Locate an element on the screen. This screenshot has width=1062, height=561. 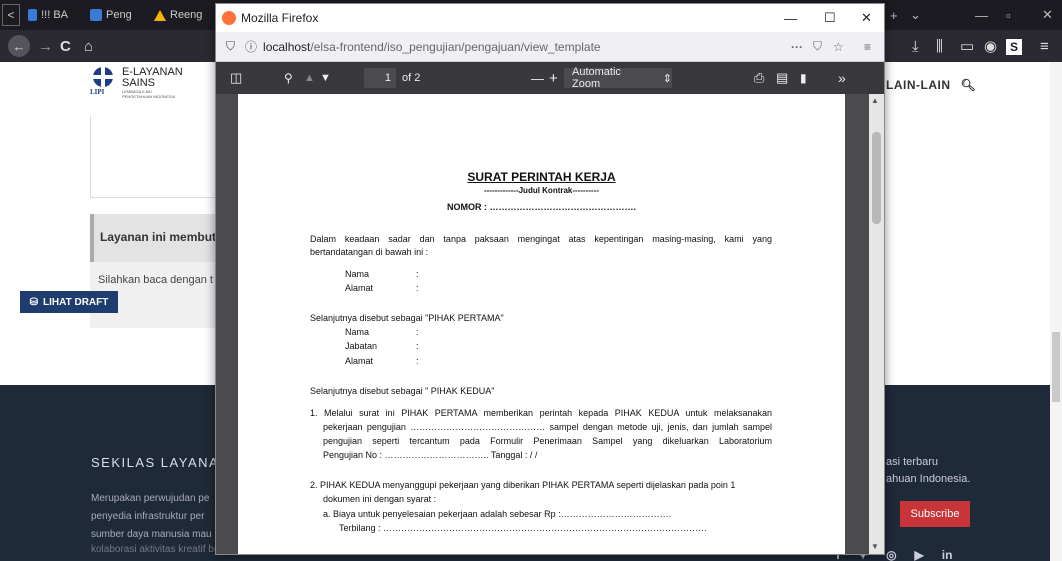
menu-icon: ≡ is located at coordinates (867, 47).